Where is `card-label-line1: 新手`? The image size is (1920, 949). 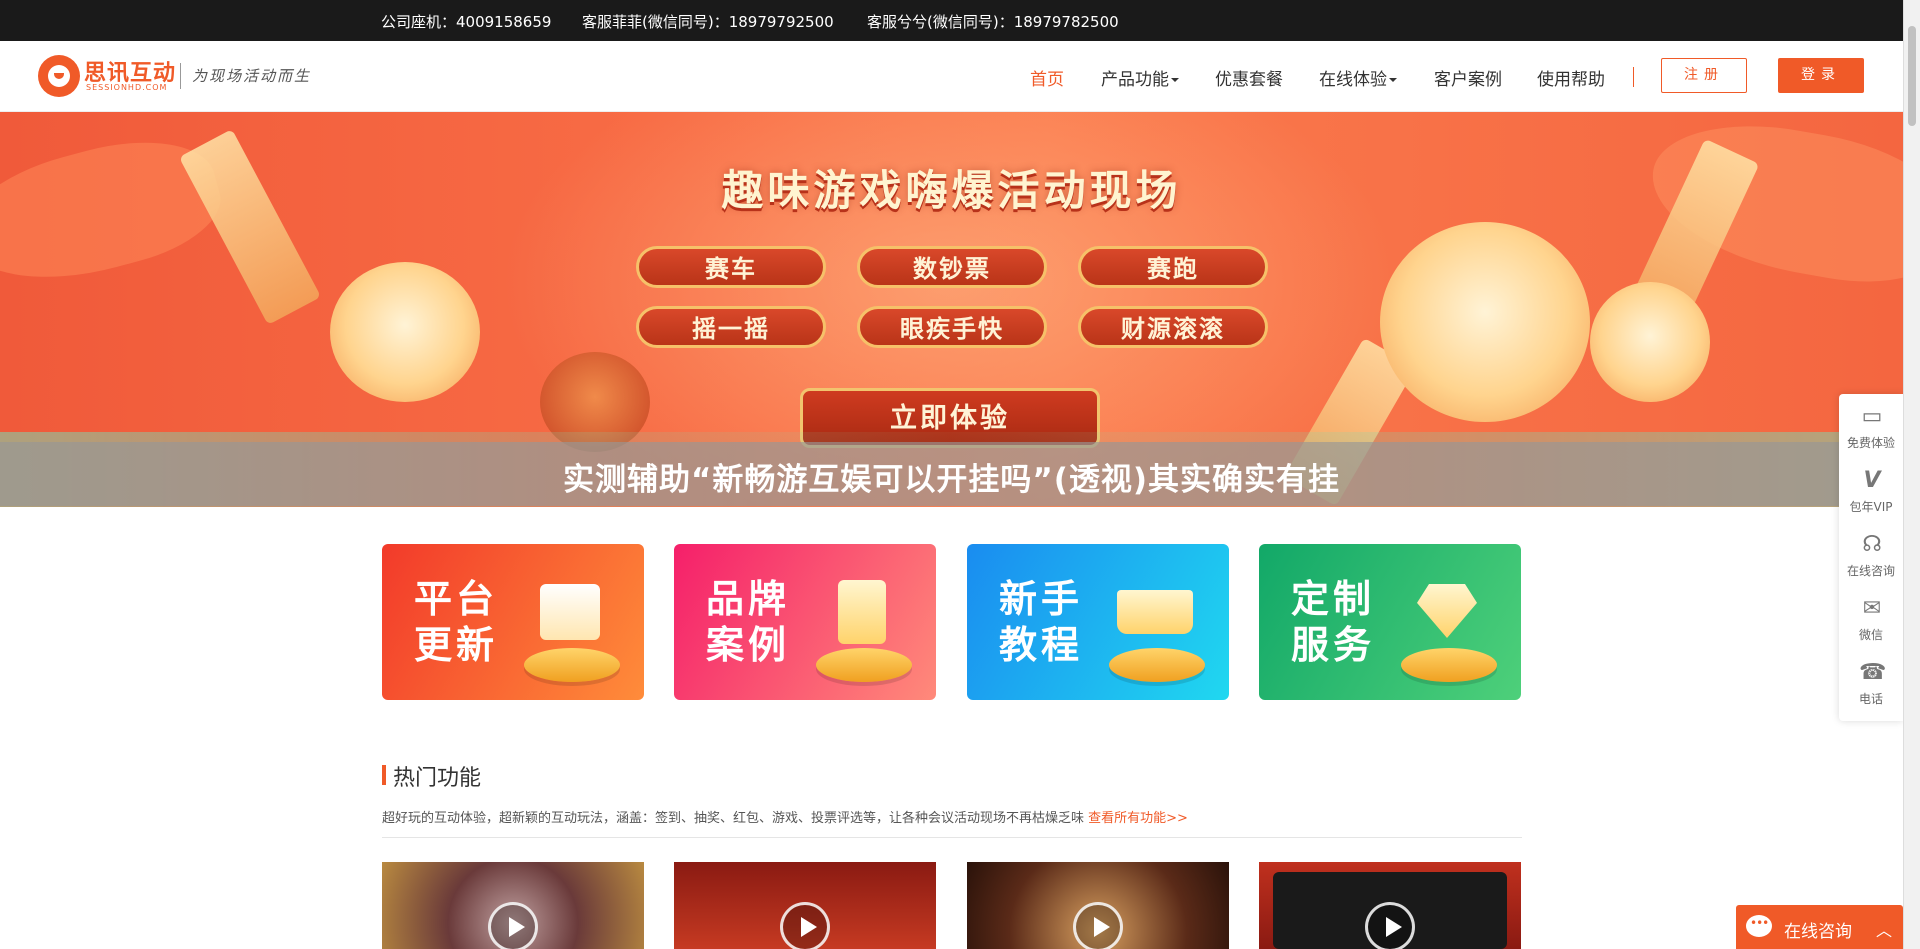
card-label-line1: 新手 is located at coordinates (1041, 599).